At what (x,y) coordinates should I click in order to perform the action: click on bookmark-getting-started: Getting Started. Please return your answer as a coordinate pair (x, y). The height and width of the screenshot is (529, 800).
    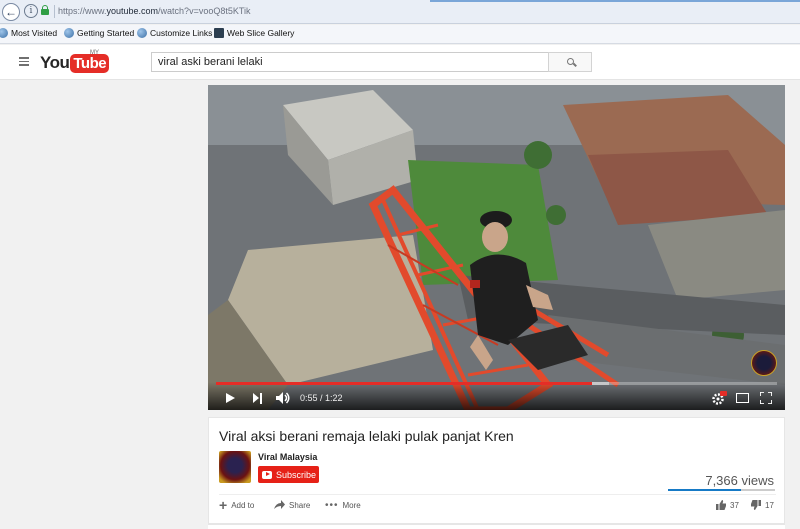
    Looking at the image, I should click on (99, 33).